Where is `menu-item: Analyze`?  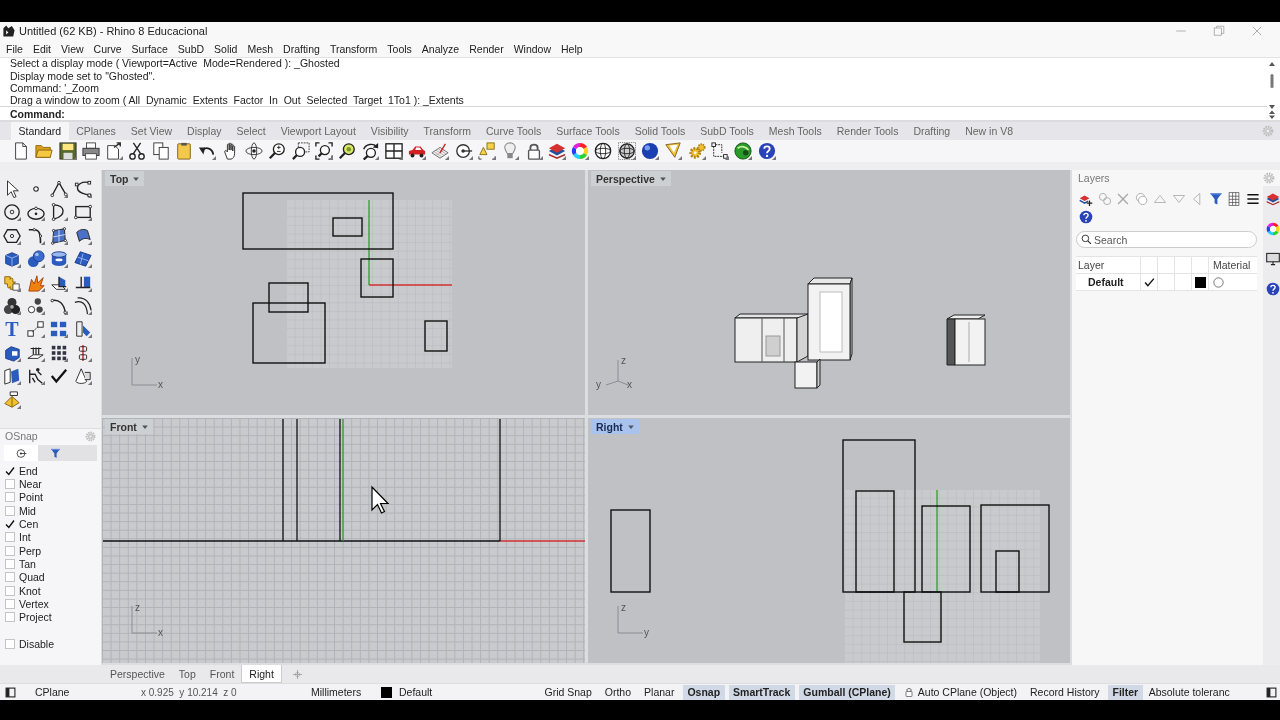 menu-item: Analyze is located at coordinates (440, 48).